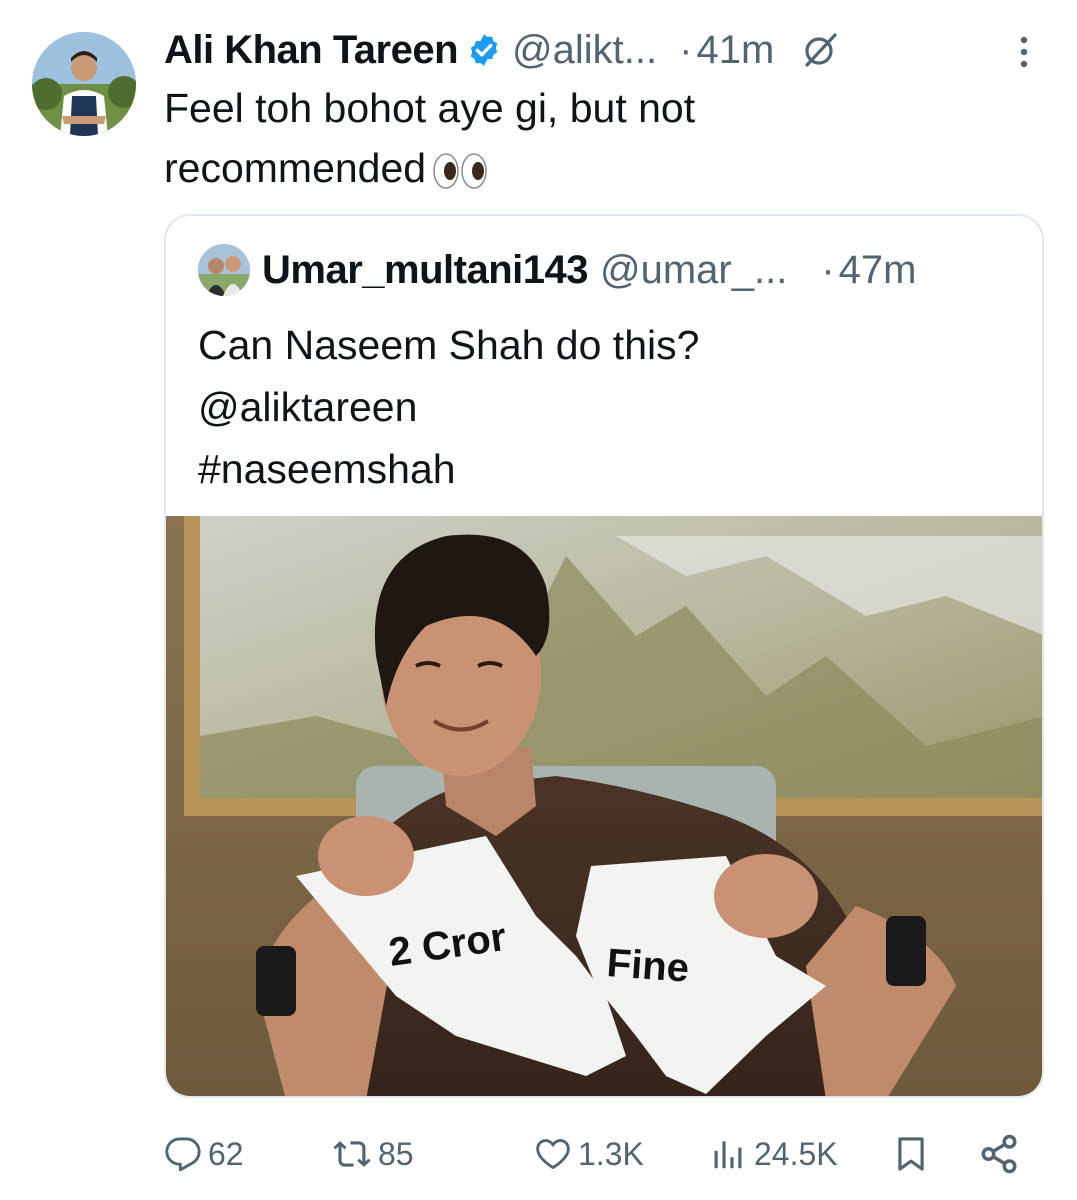  What do you see at coordinates (484, 50) in the screenshot?
I see `verified-badge-icon` at bounding box center [484, 50].